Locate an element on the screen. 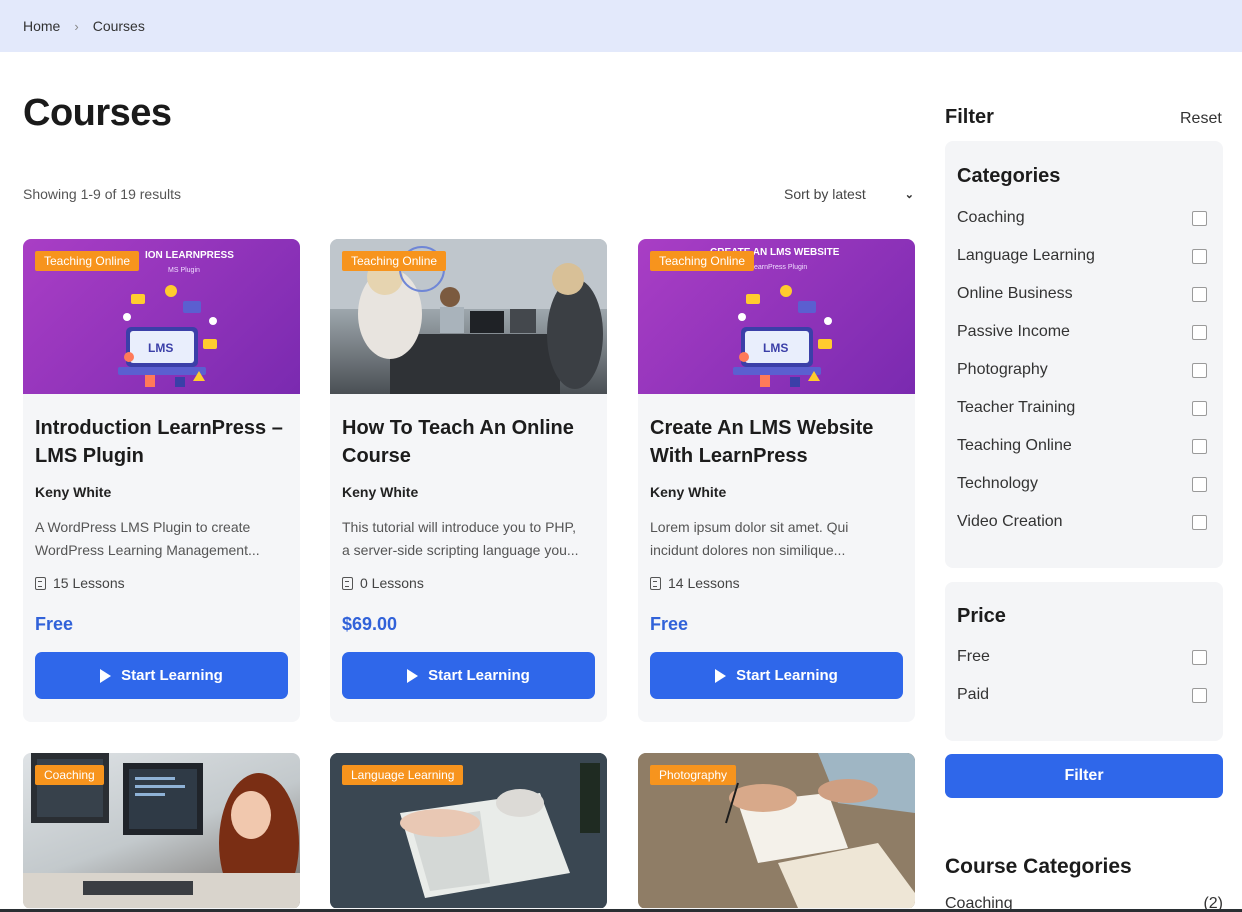 The width and height of the screenshot is (1242, 912). price-heading: Price is located at coordinates (981, 616).